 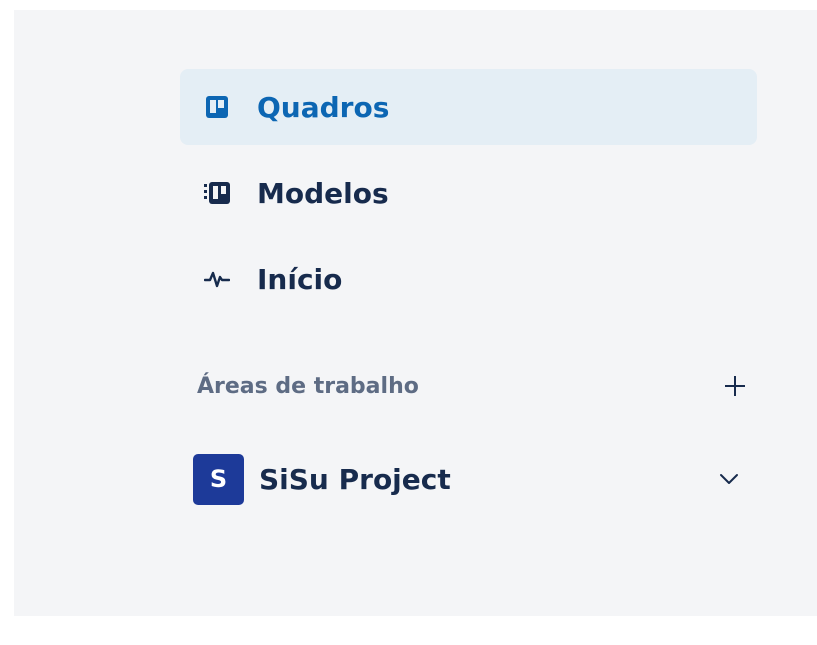 I want to click on chevron-down-icon, so click(x=729, y=479).